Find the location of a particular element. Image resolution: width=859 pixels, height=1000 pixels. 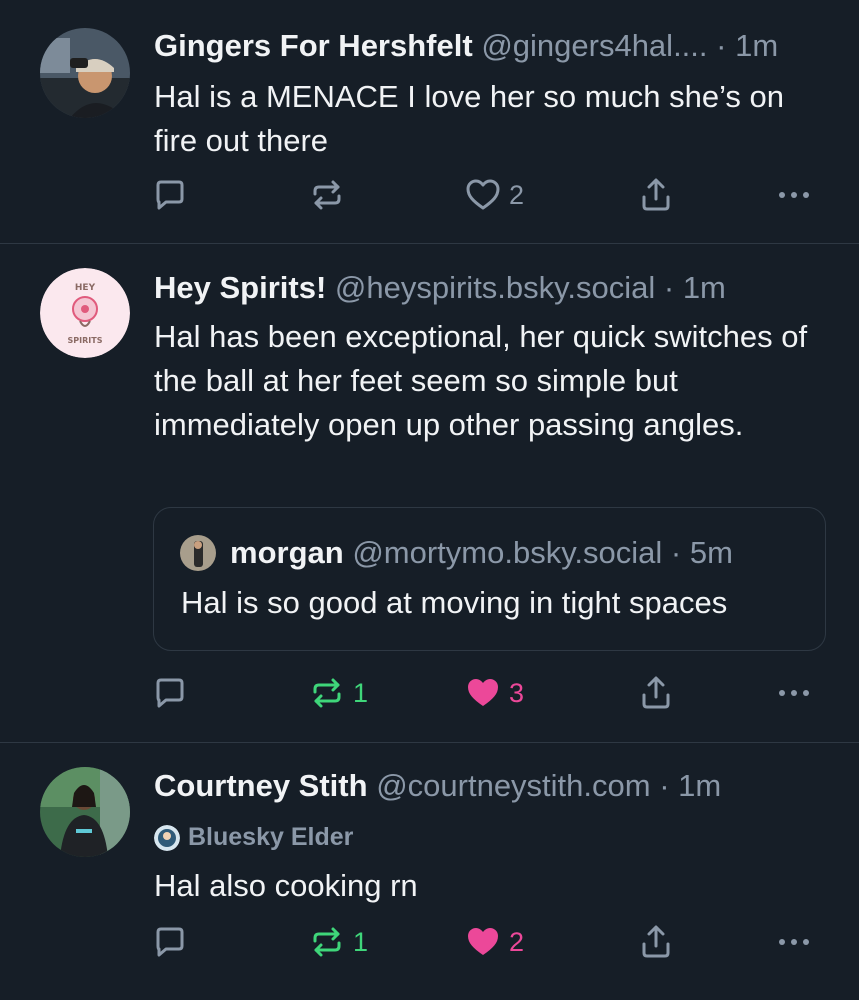

post-actions: 2 is located at coordinates (429, 195).